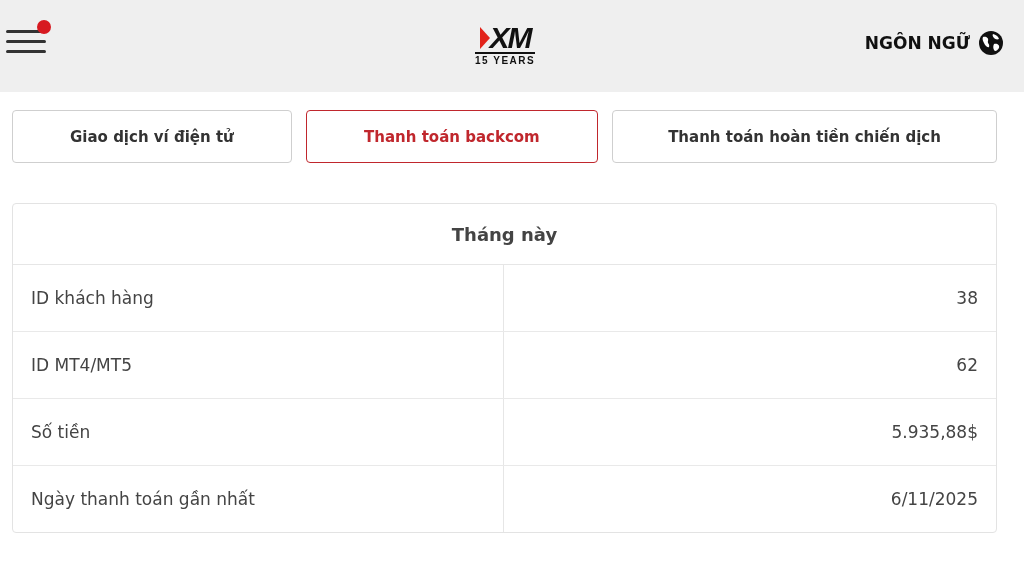  Describe the element at coordinates (484, 38) in the screenshot. I see `triangle-icon` at that location.